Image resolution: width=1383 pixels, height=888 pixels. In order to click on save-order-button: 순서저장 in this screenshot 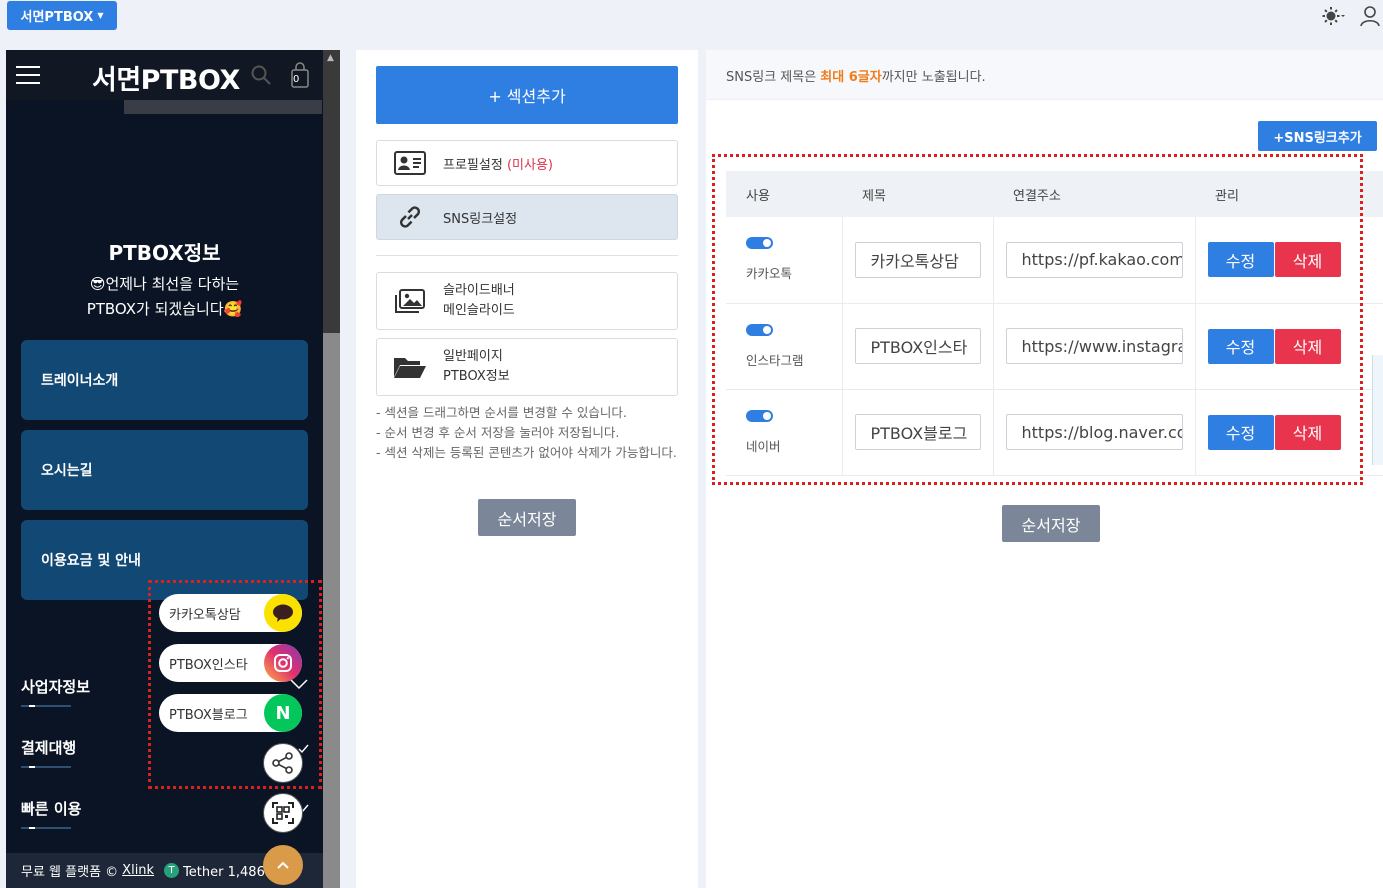, I will do `click(527, 517)`.